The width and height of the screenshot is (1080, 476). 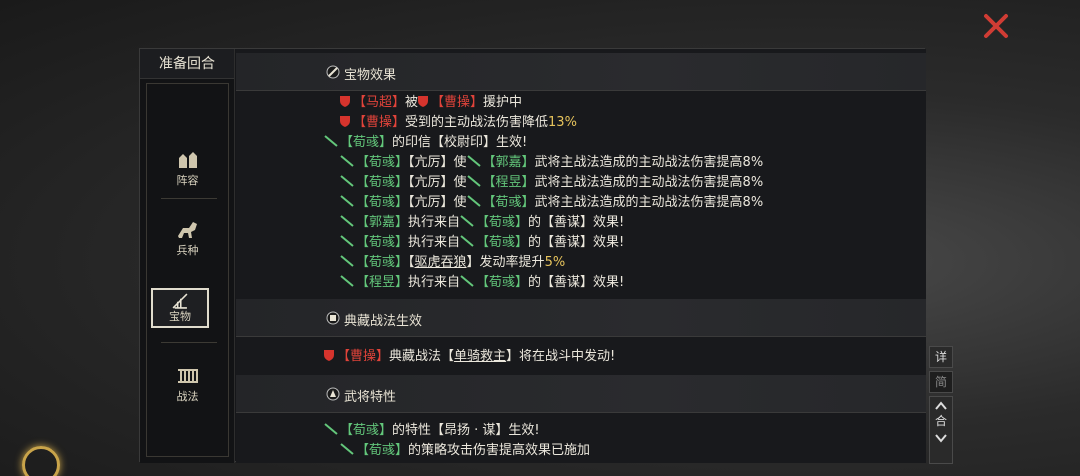 What do you see at coordinates (333, 72) in the screenshot?
I see `sword-icon` at bounding box center [333, 72].